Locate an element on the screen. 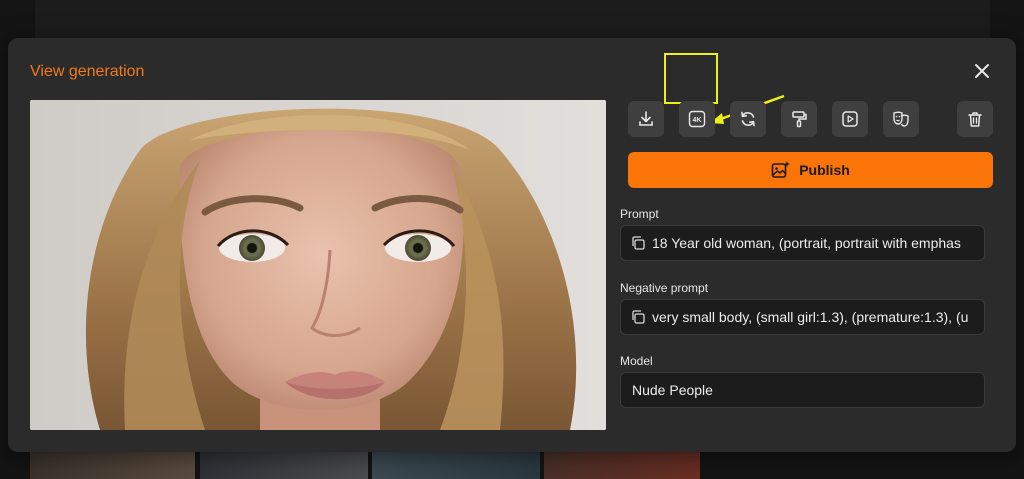  trash-icon is located at coordinates (975, 119).